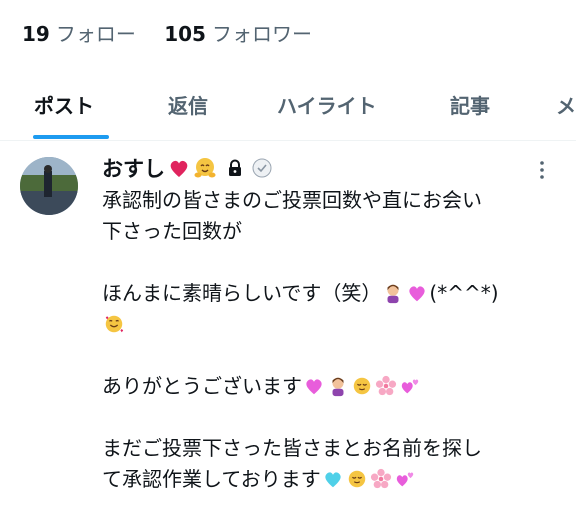 The image size is (576, 526). What do you see at coordinates (242, 293) in the screenshot?
I see `text-segment: ほんまに素晴らしいです（笑）` at bounding box center [242, 293].